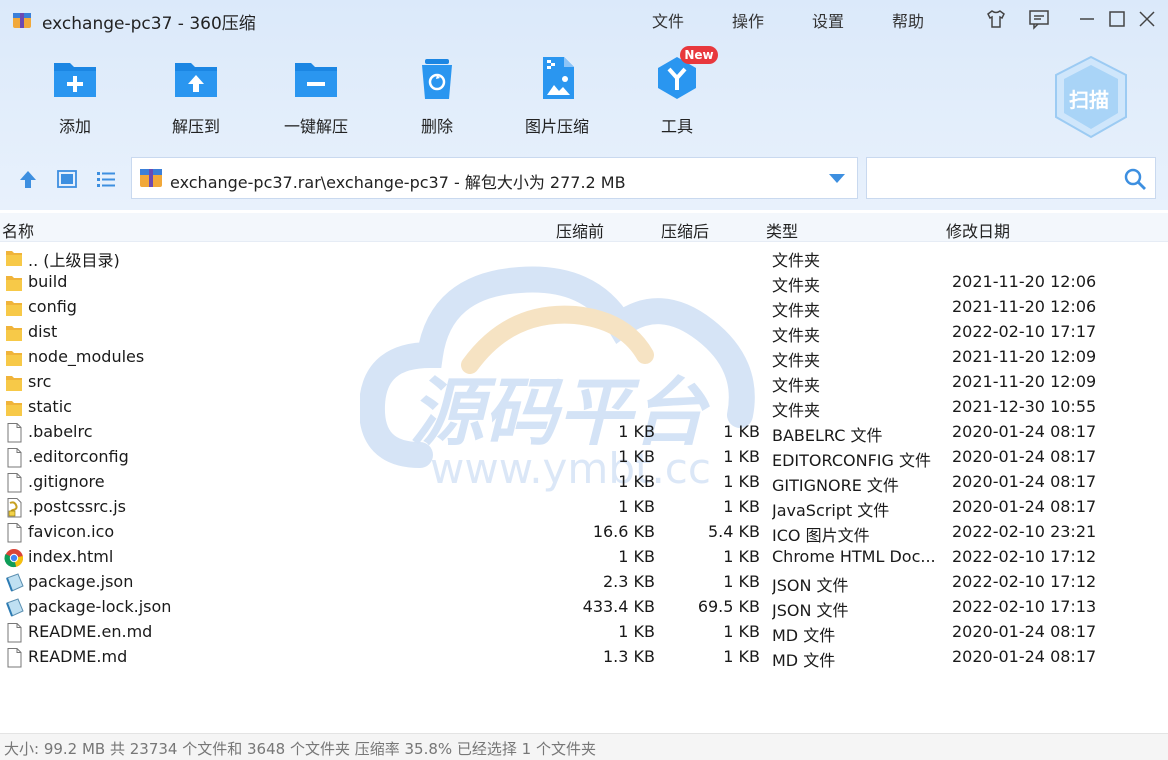 The width and height of the screenshot is (1168, 760). What do you see at coordinates (1087, 19) in the screenshot?
I see `minimize-icon` at bounding box center [1087, 19].